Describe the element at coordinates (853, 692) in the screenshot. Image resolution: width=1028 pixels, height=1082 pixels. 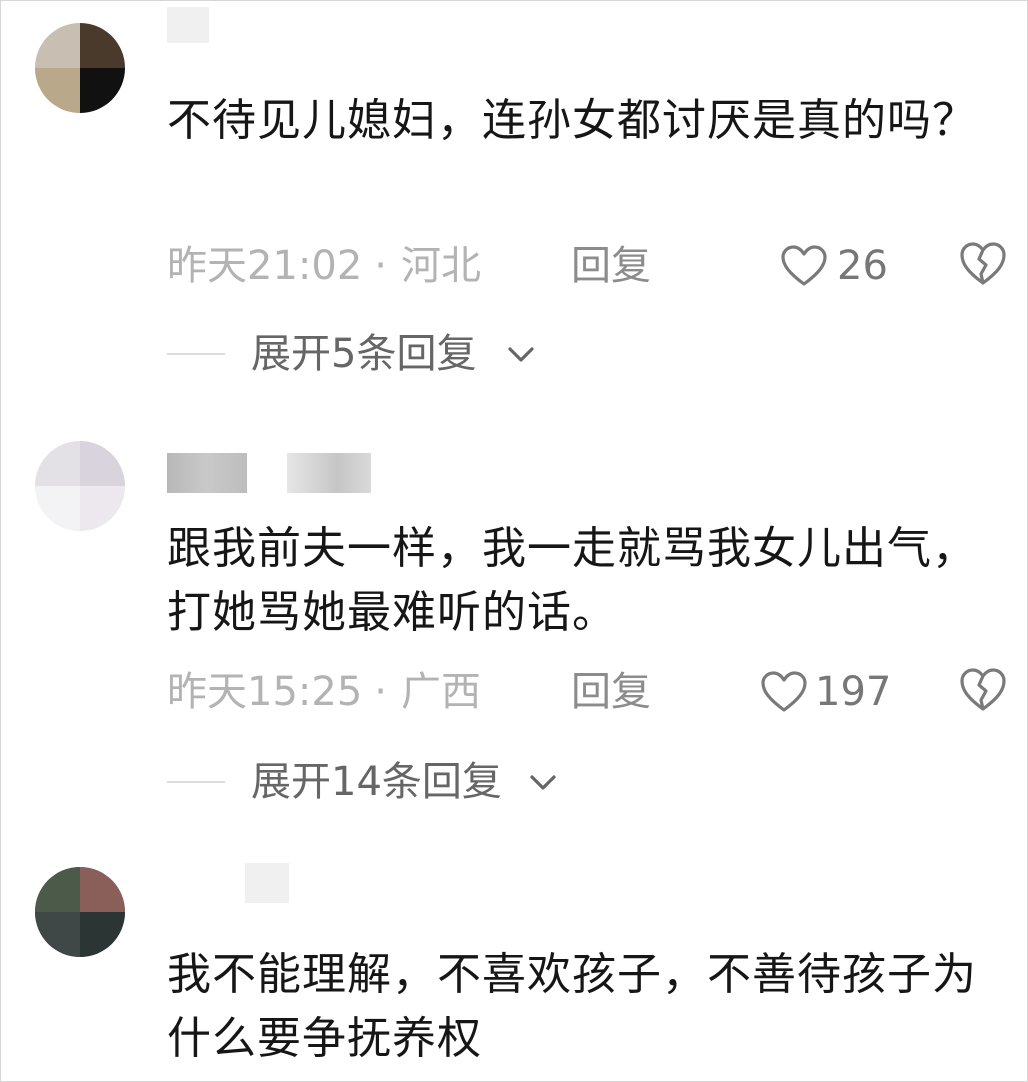
I see `like-count: 197` at that location.